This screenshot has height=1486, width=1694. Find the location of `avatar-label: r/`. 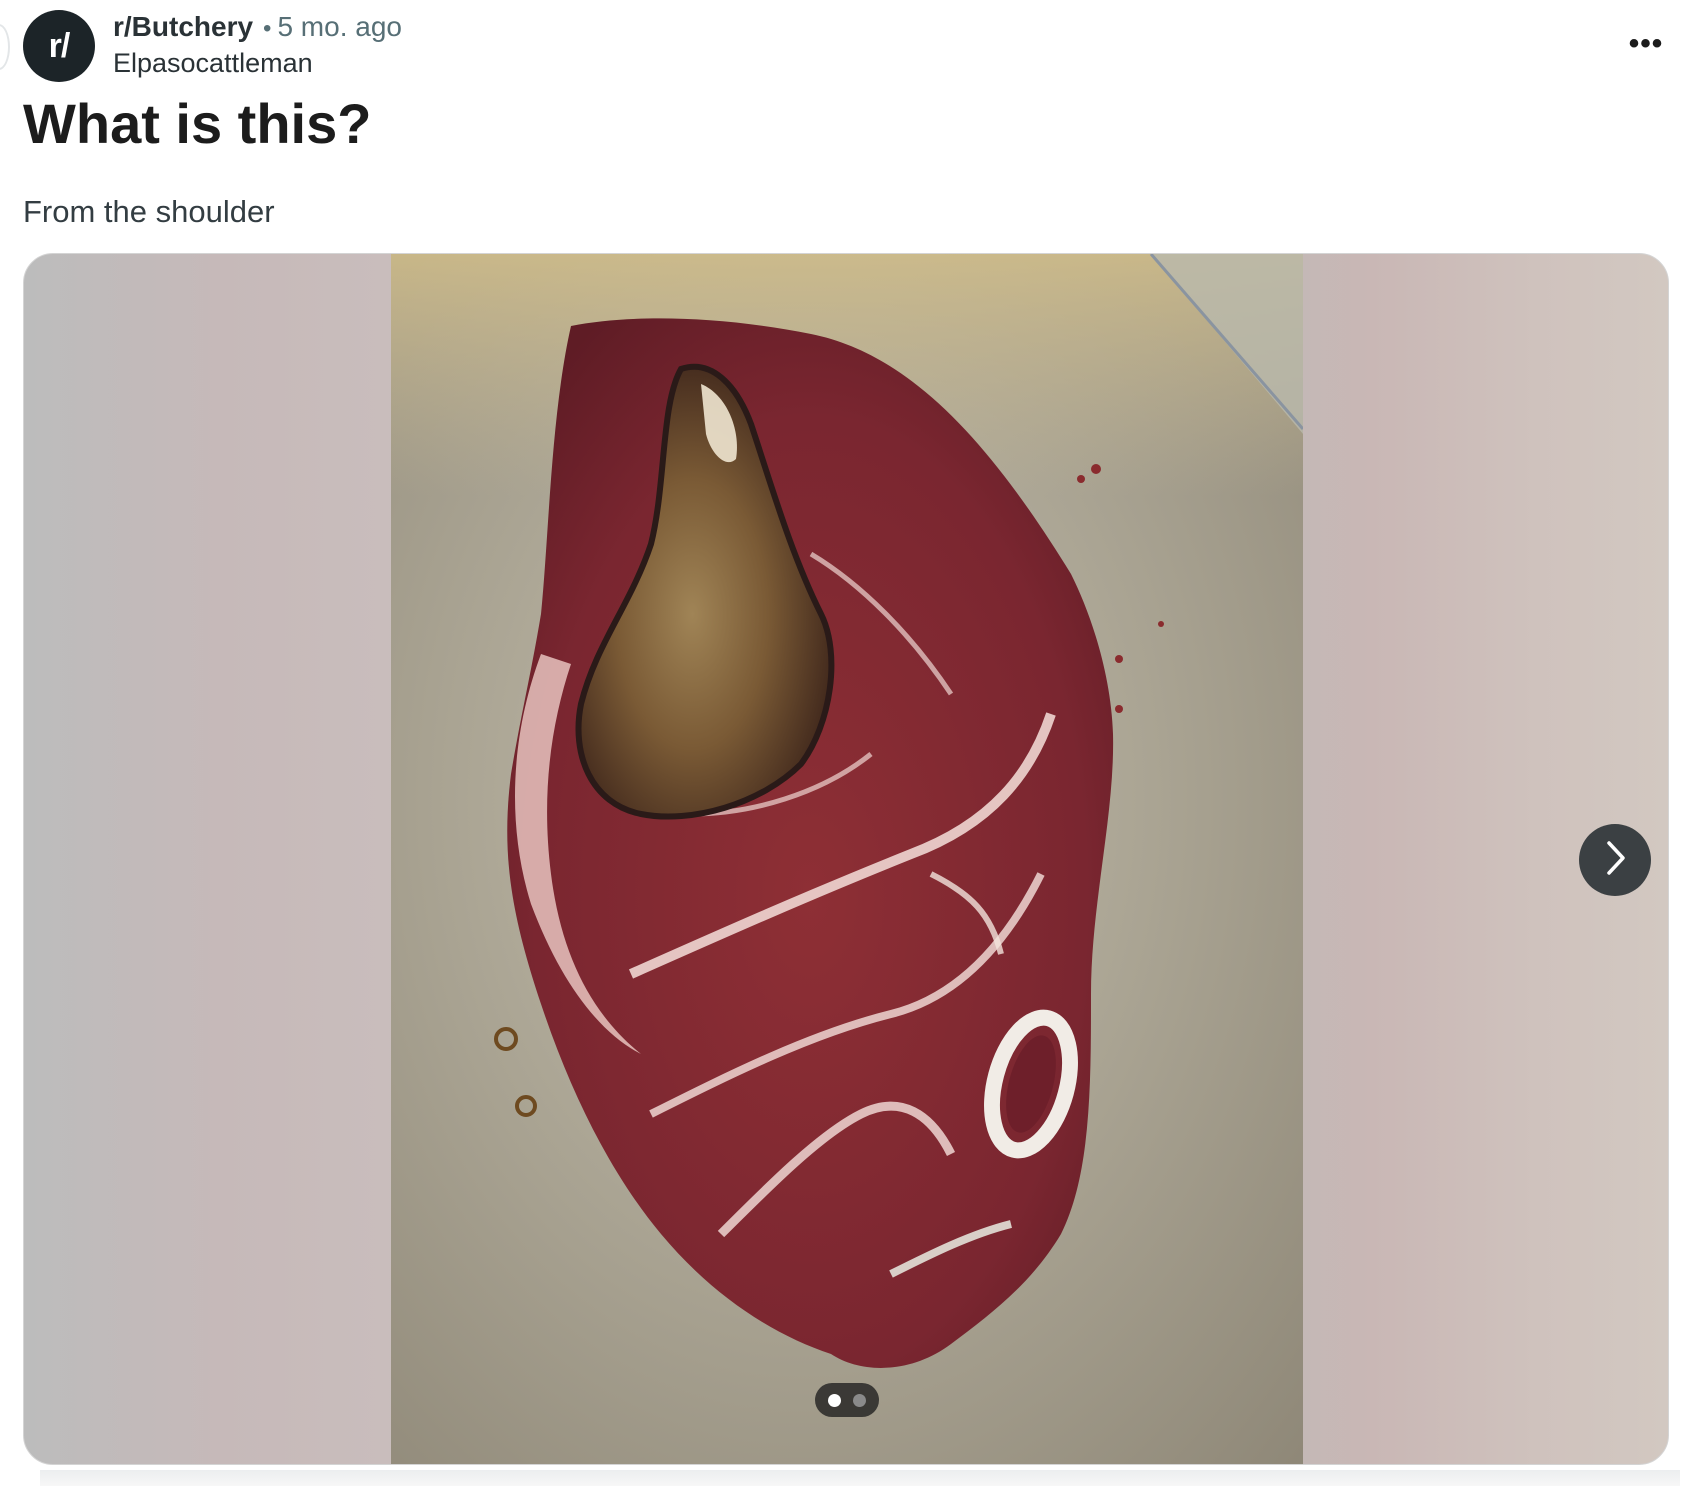

avatar-label: r/ is located at coordinates (59, 45).